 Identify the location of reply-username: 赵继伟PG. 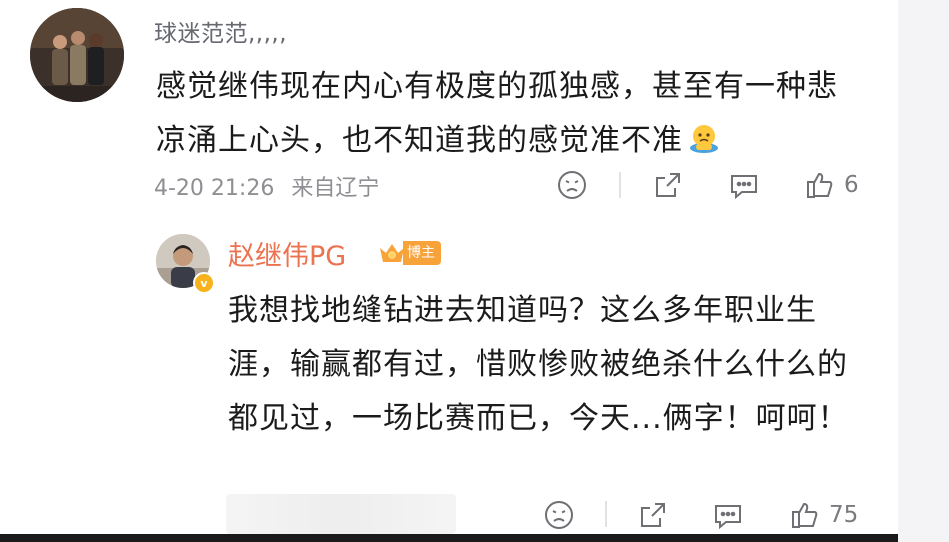
(287, 253).